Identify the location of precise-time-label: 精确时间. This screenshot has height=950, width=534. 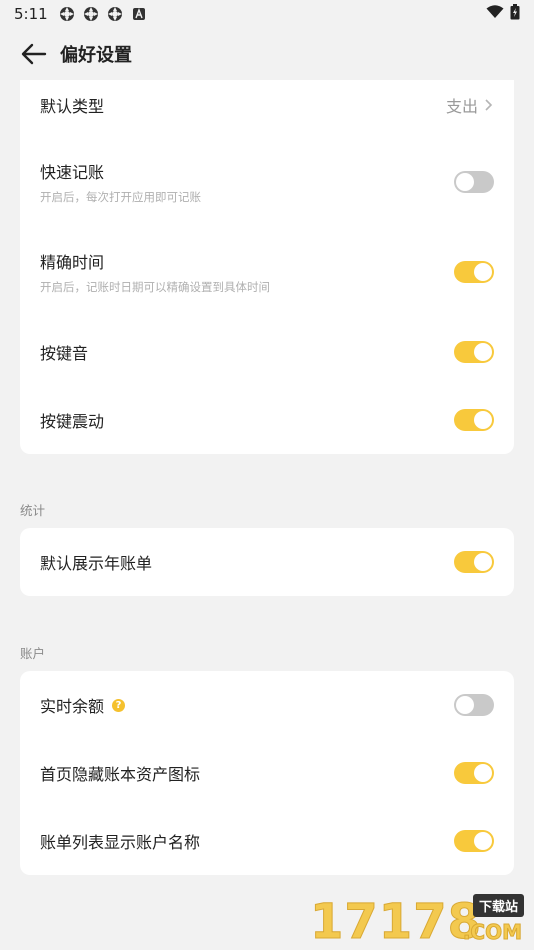
(72, 262).